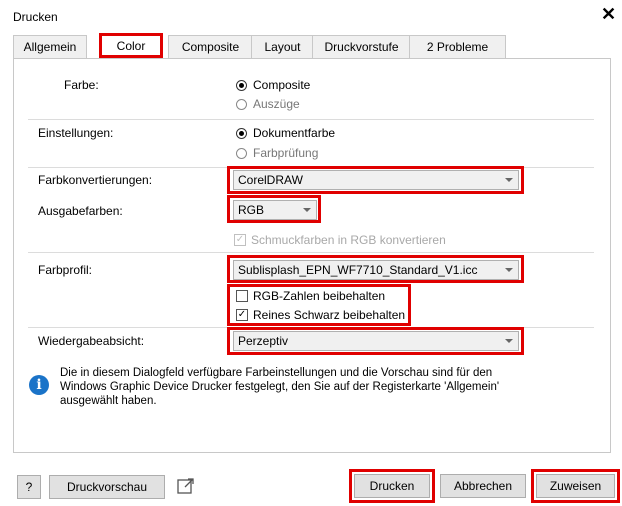  Describe the element at coordinates (276, 104) in the screenshot. I see `radio-auszuege-label: Auszüge` at that location.